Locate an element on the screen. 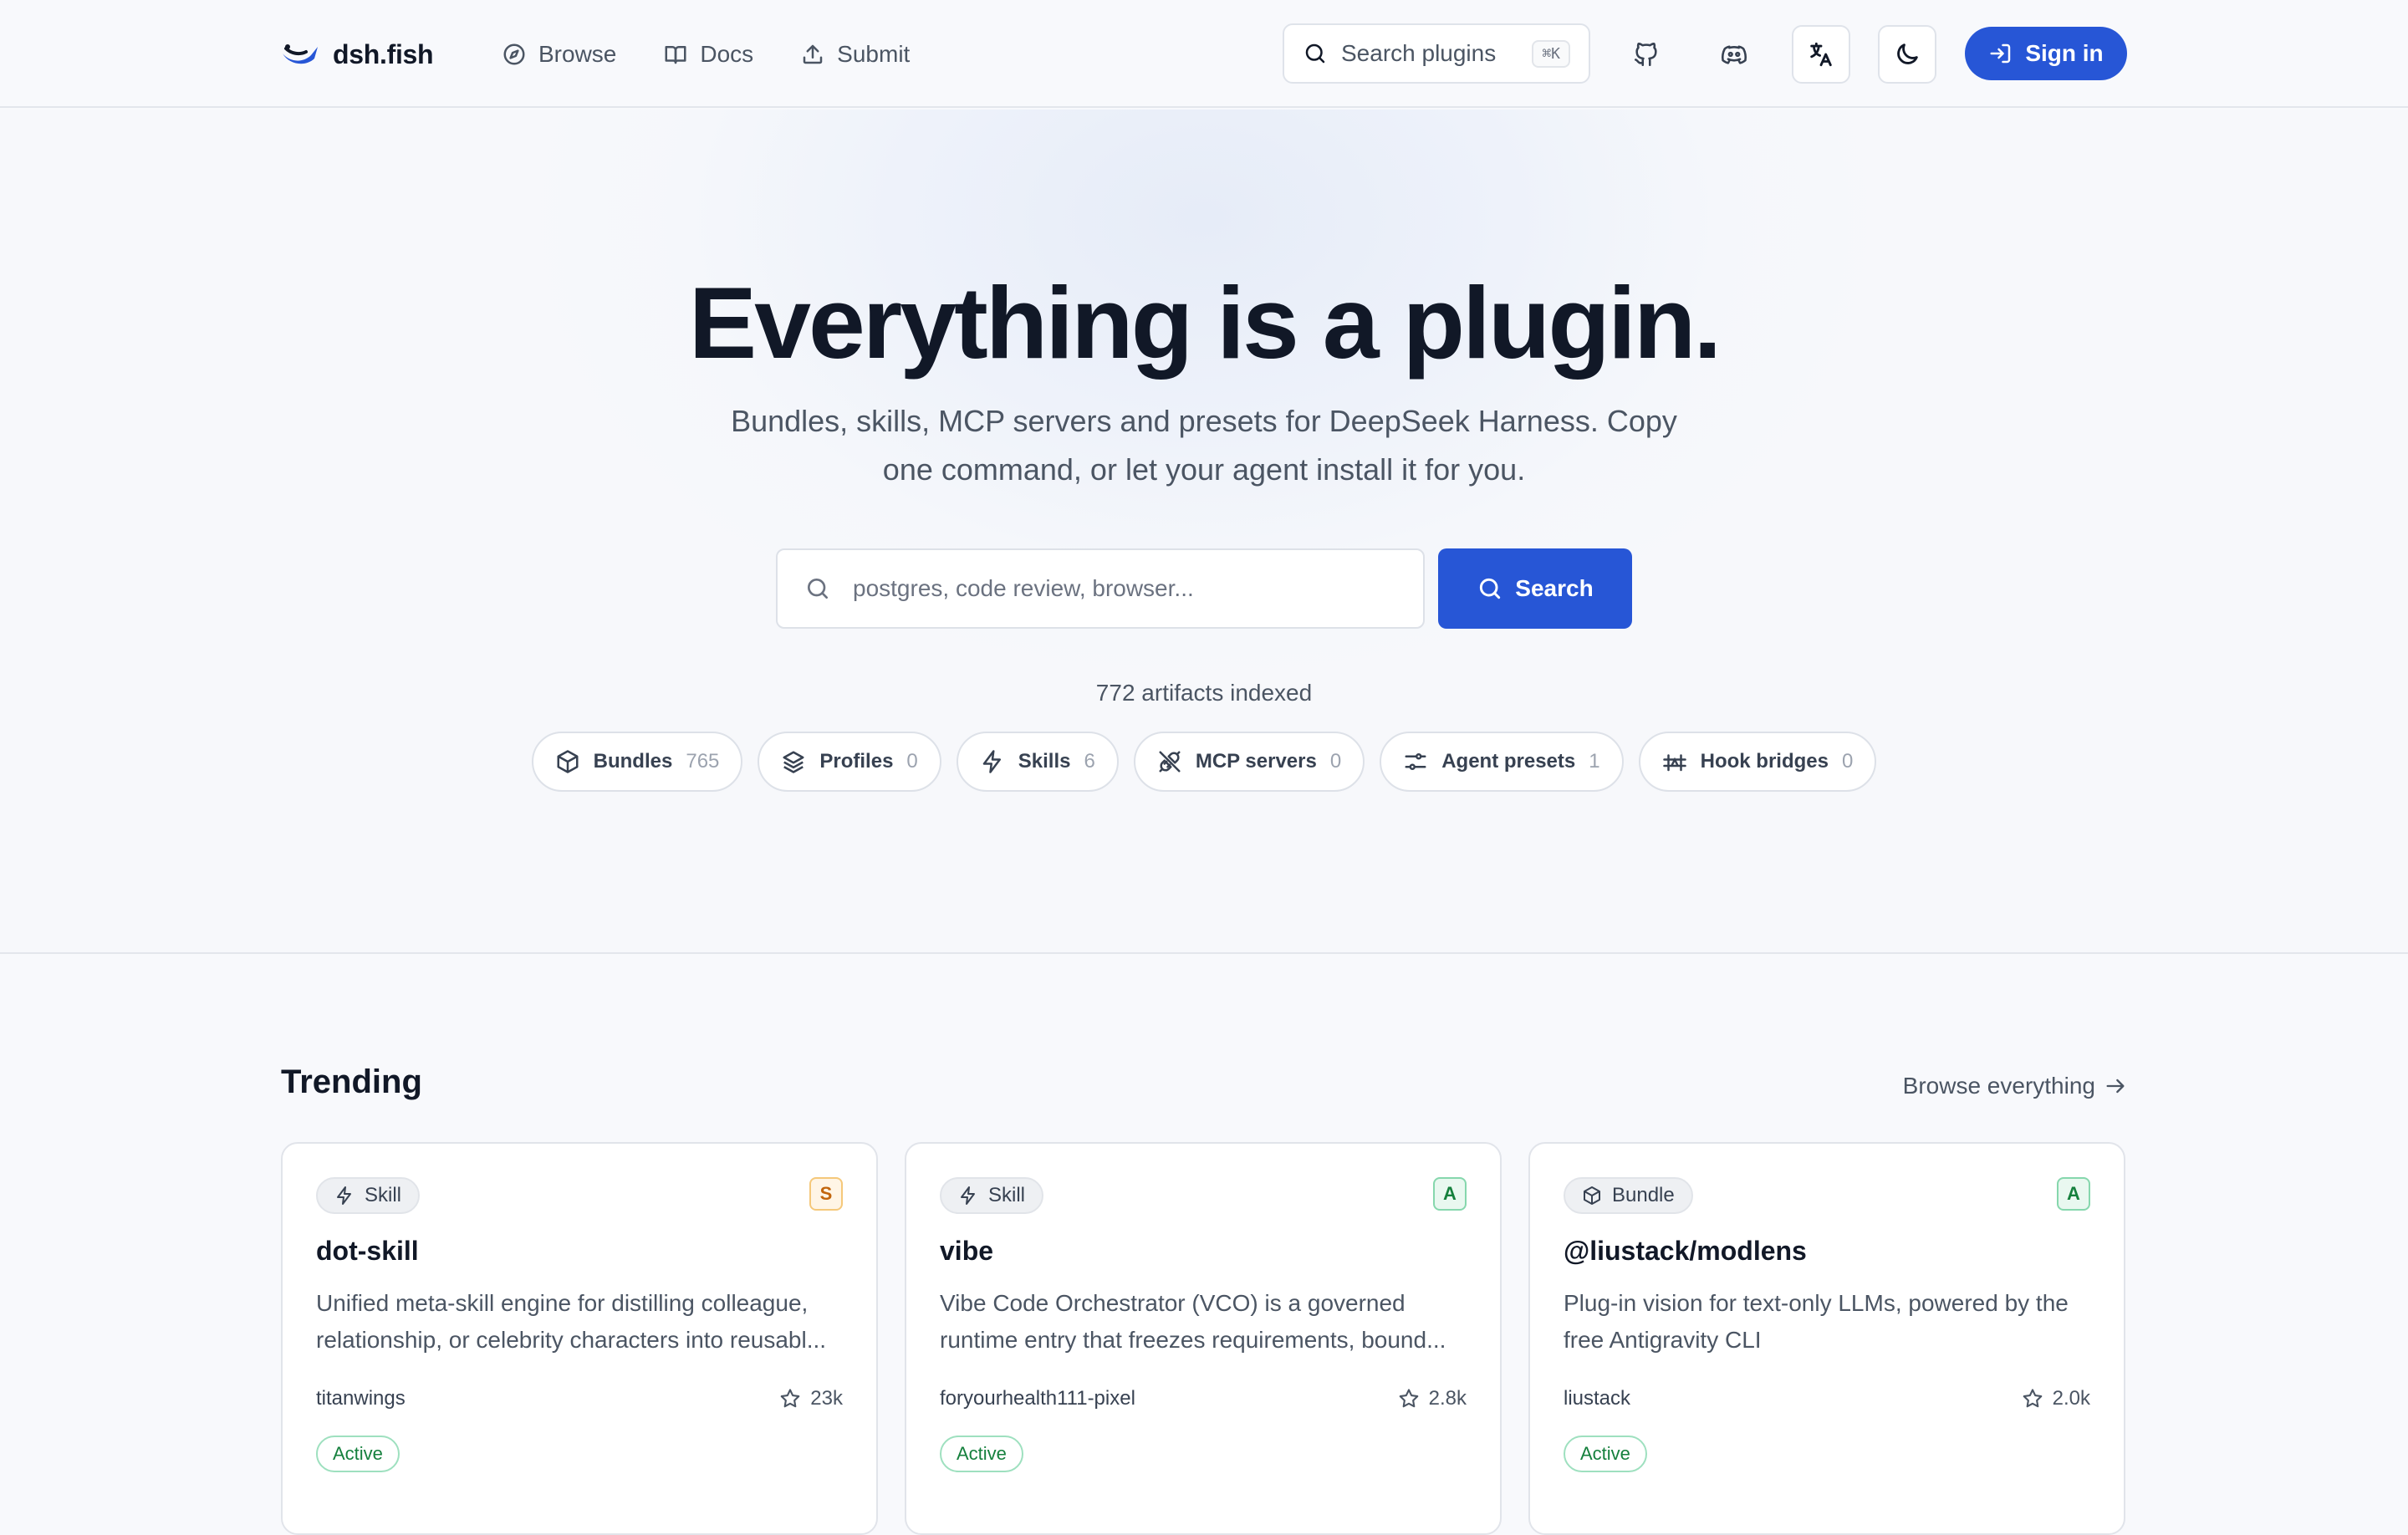 The width and height of the screenshot is (2408, 1535). github-icon is located at coordinates (1645, 55).